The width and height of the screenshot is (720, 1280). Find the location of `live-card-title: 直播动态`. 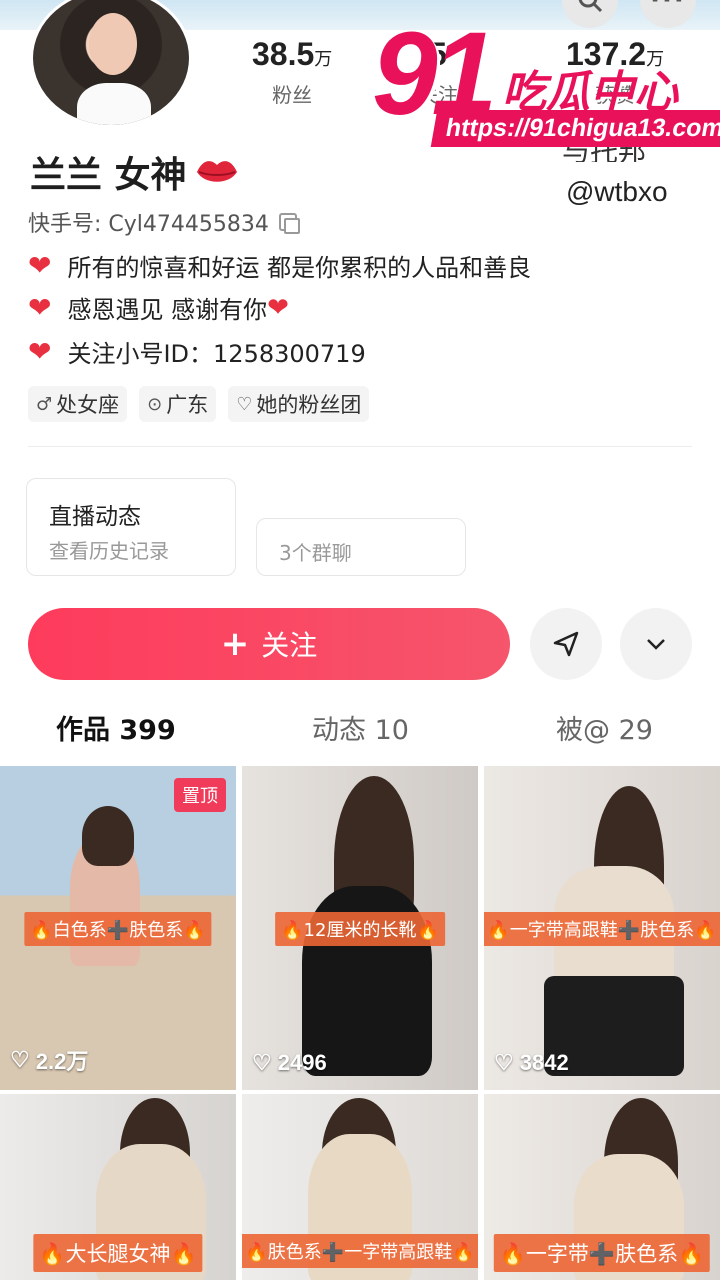

live-card-title: 直播动态 is located at coordinates (95, 517).